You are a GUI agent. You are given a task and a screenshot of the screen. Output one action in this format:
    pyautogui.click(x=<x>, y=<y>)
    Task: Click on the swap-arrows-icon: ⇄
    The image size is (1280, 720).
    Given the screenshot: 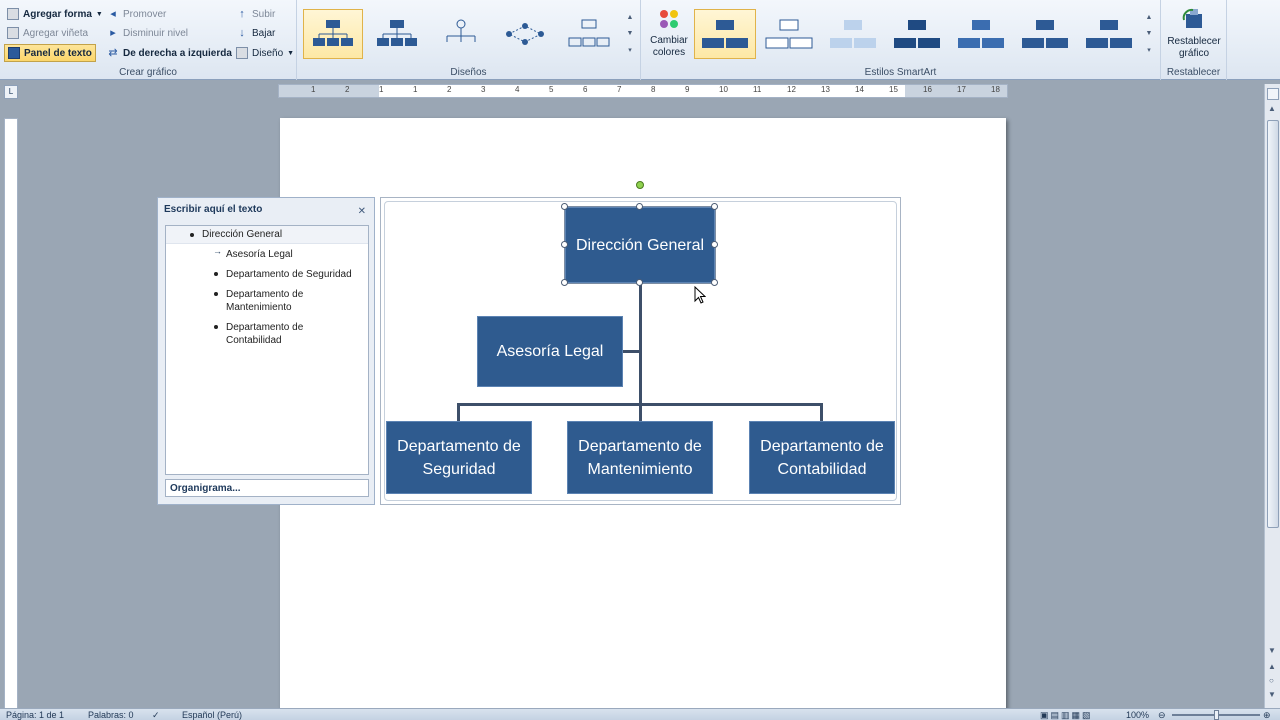 What is the action you would take?
    pyautogui.click(x=113, y=53)
    